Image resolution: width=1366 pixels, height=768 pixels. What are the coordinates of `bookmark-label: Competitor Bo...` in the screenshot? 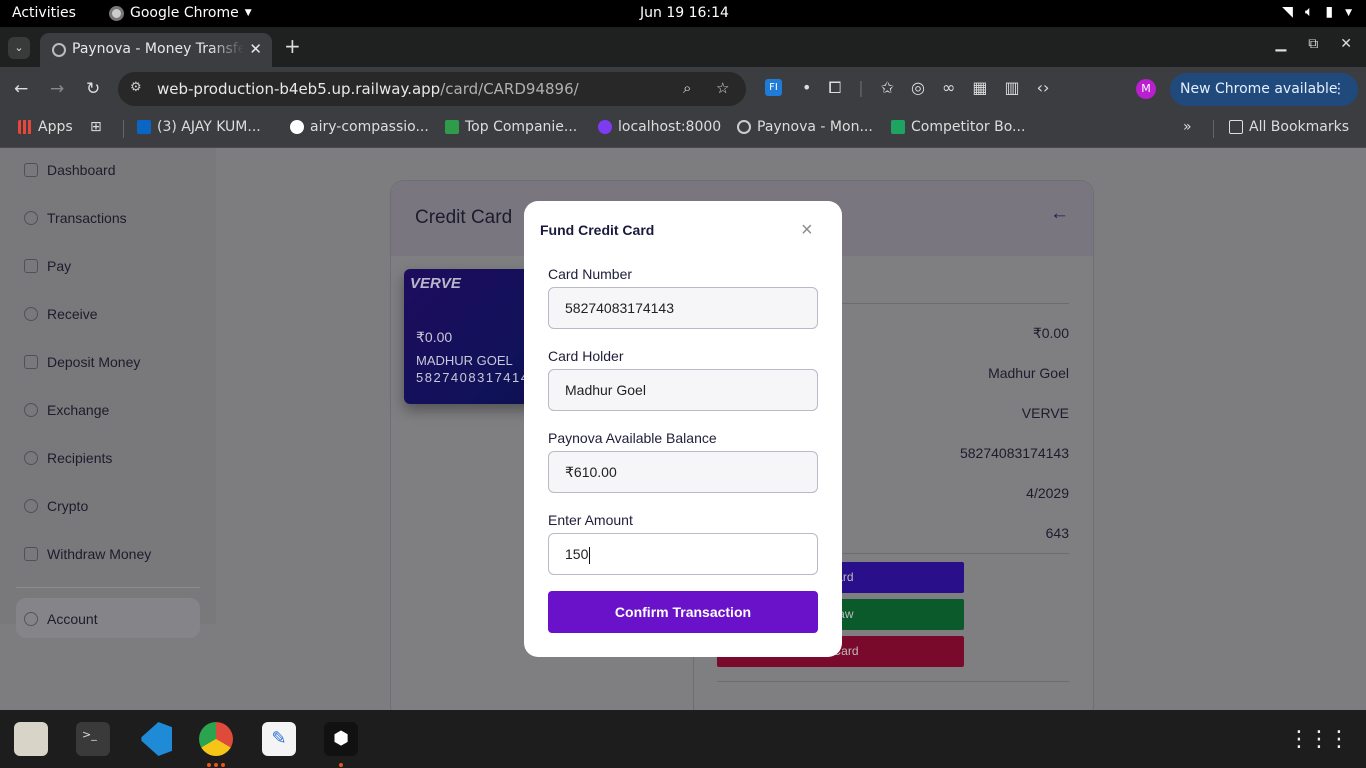 It's located at (968, 127).